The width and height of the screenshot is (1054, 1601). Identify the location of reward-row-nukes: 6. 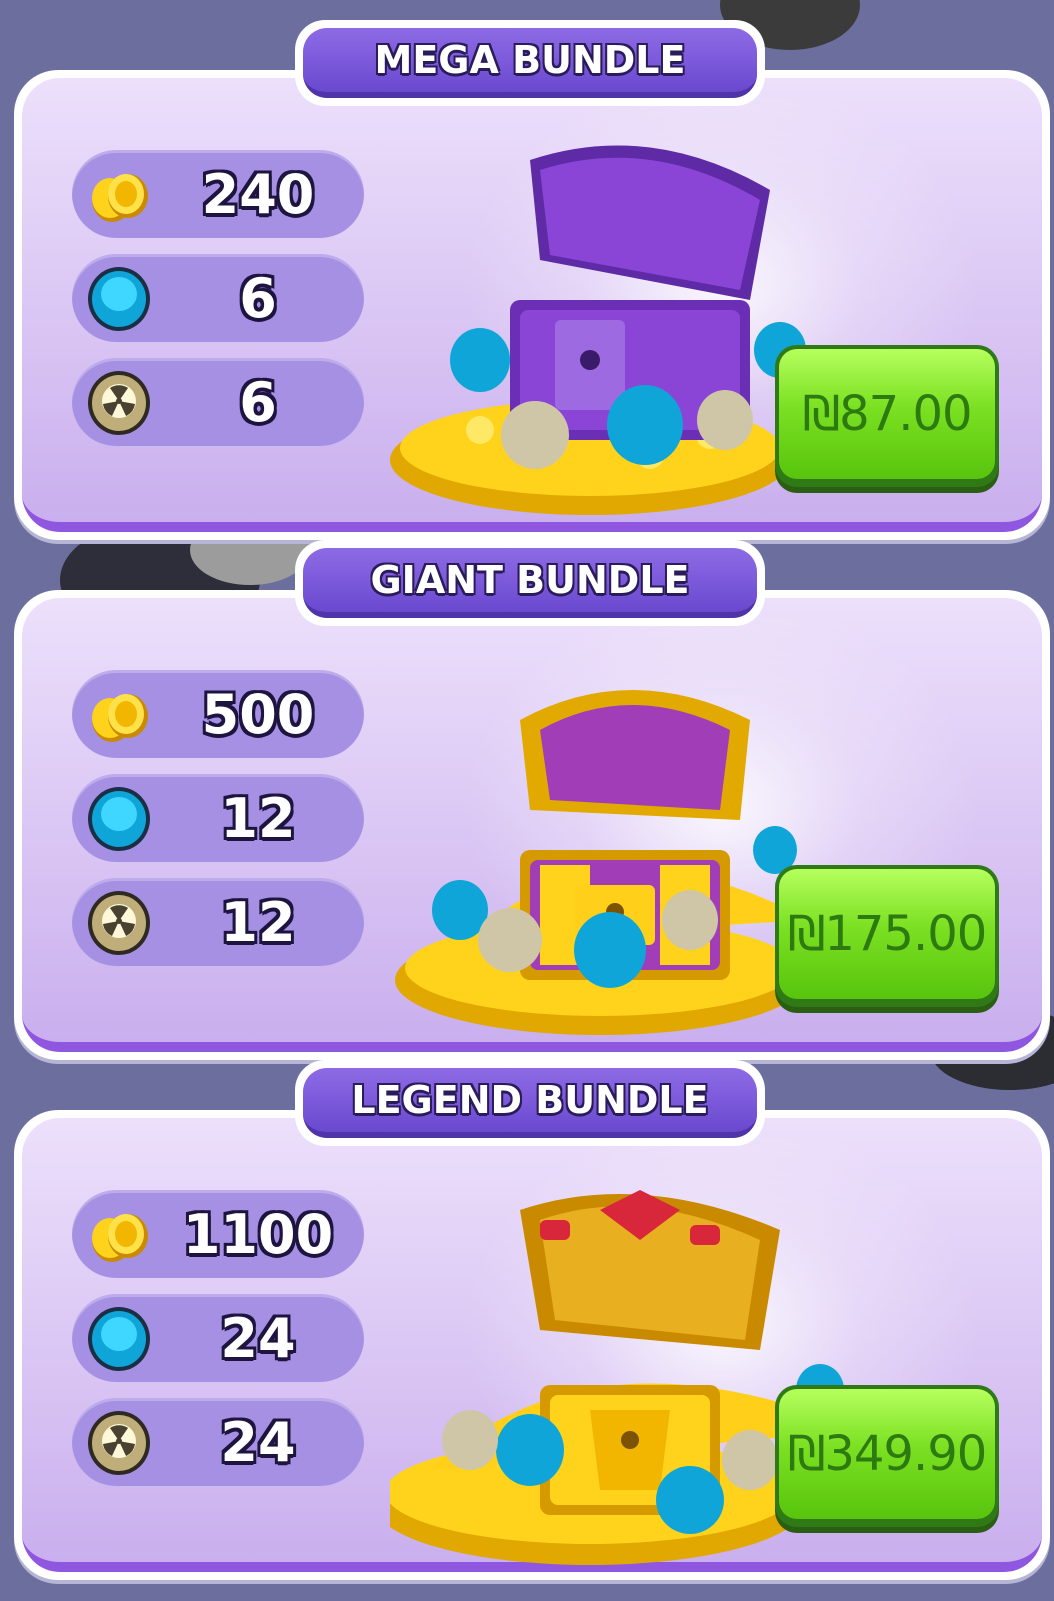
(218, 402).